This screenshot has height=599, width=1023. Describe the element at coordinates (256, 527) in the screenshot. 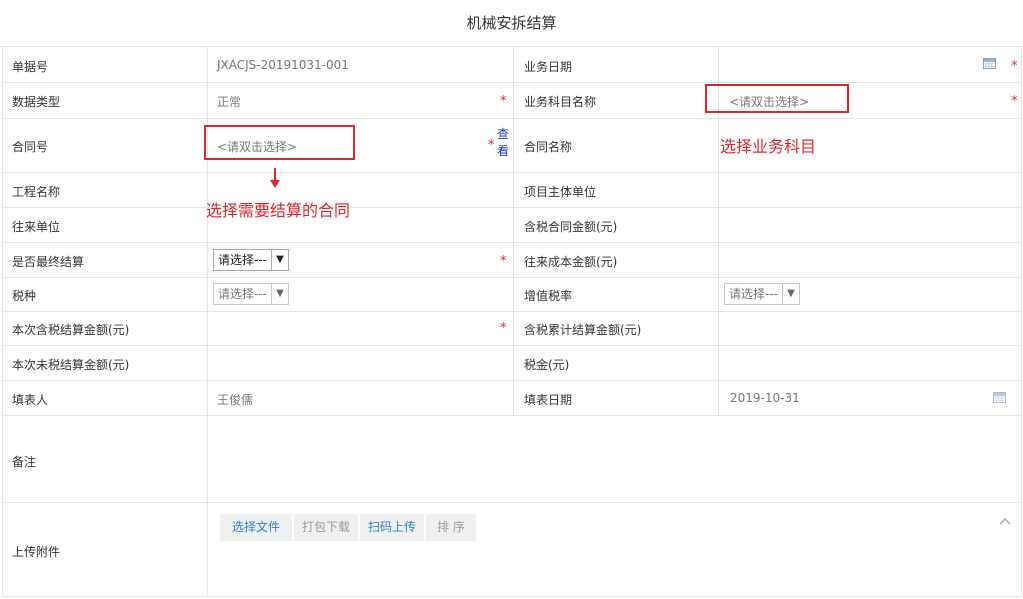

I see `select-file-button: 选择文件` at that location.